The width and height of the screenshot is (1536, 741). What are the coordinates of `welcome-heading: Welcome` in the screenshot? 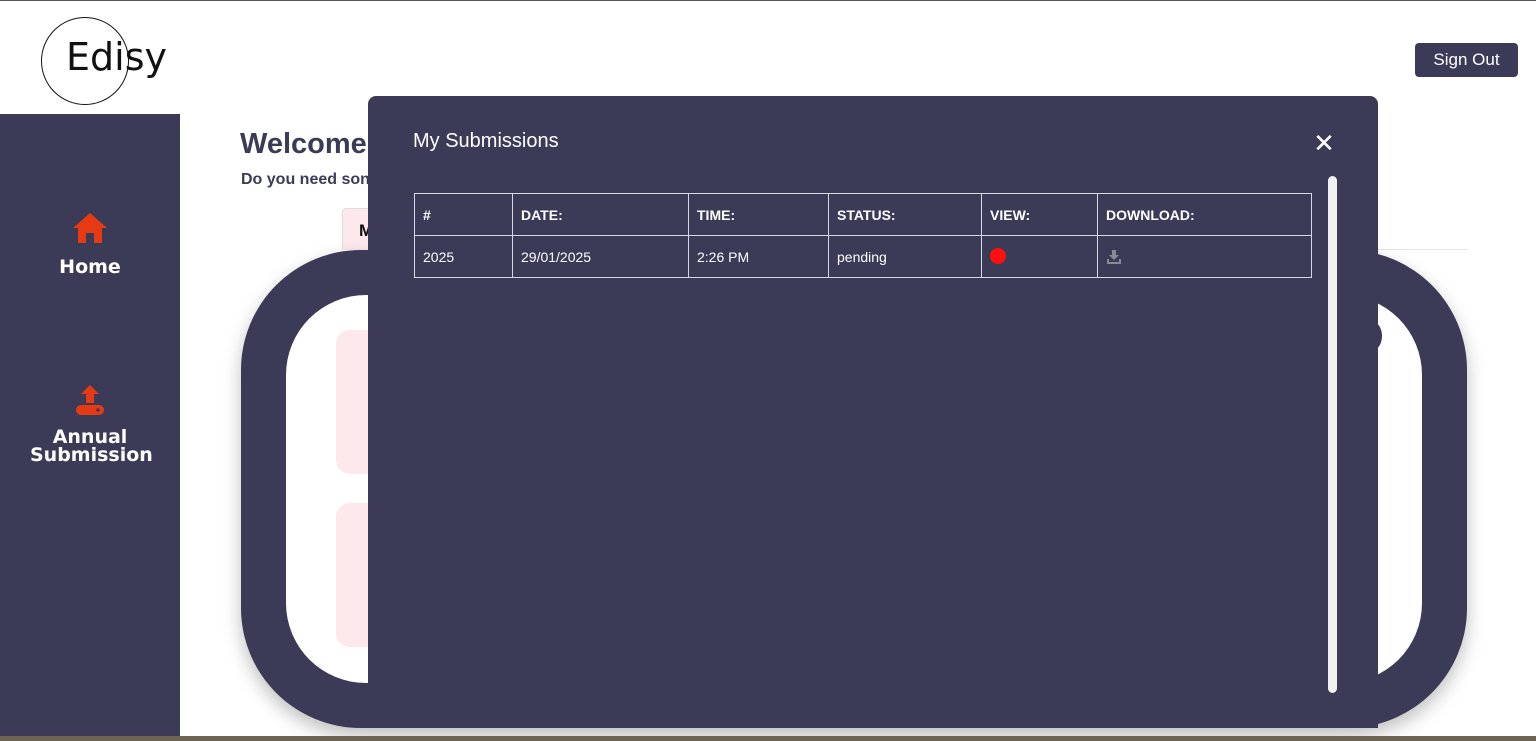 It's located at (303, 144).